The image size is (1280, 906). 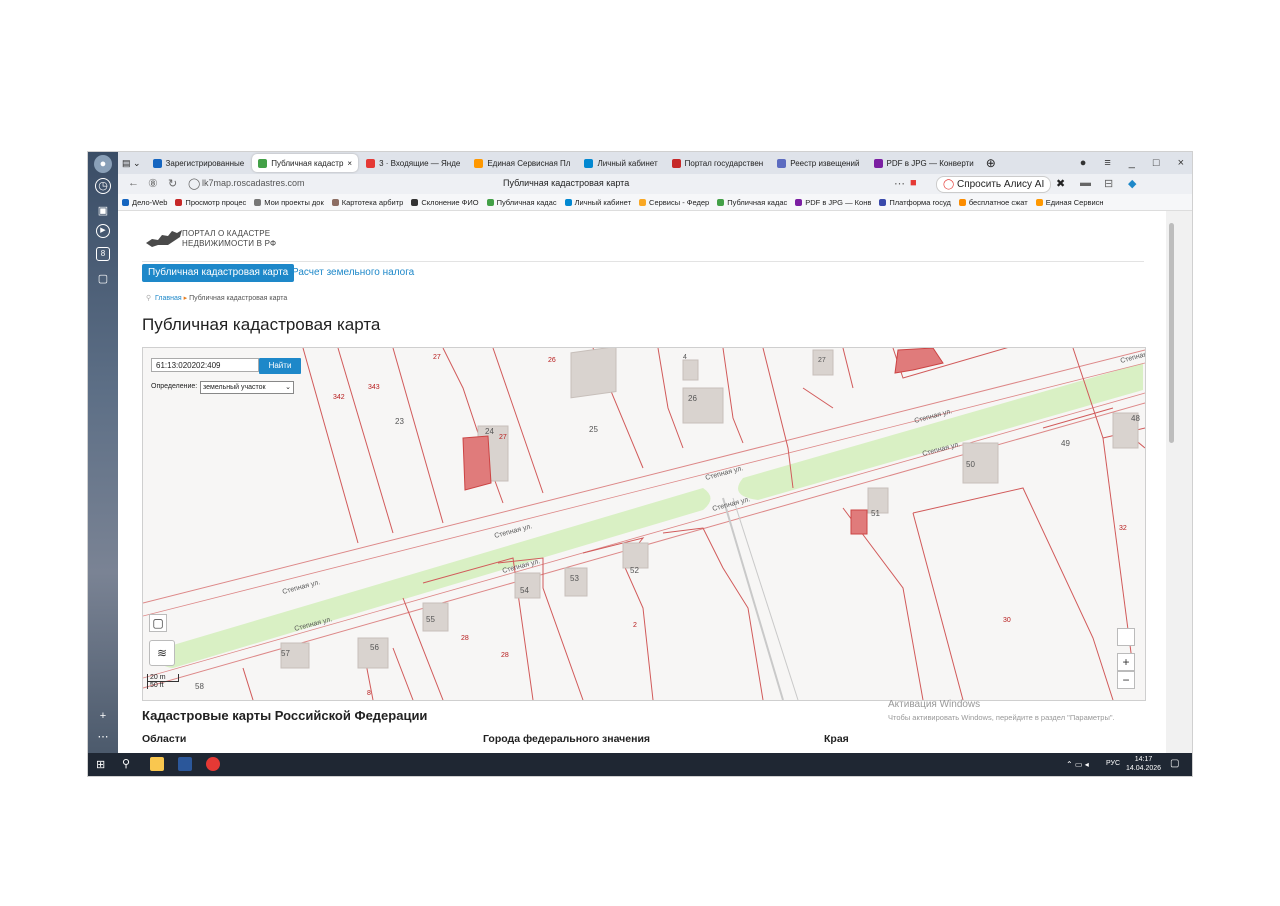 I want to click on tab-1: Публичная кадастр ×, so click(x=305, y=163).